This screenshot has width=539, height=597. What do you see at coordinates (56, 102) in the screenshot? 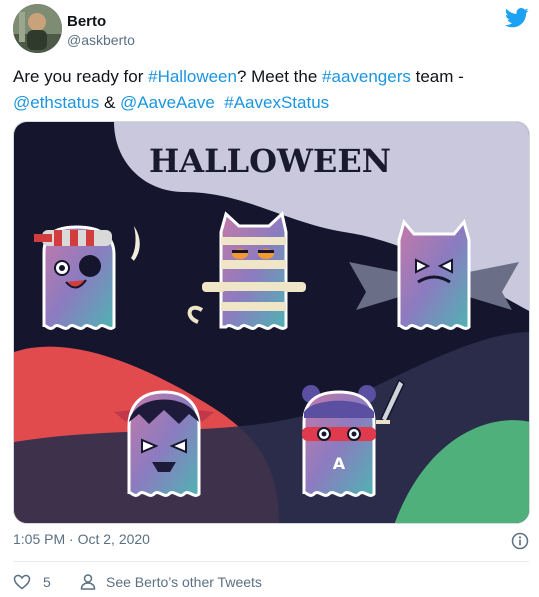
I see `mention-ethstatus-link: @ethstatus` at bounding box center [56, 102].